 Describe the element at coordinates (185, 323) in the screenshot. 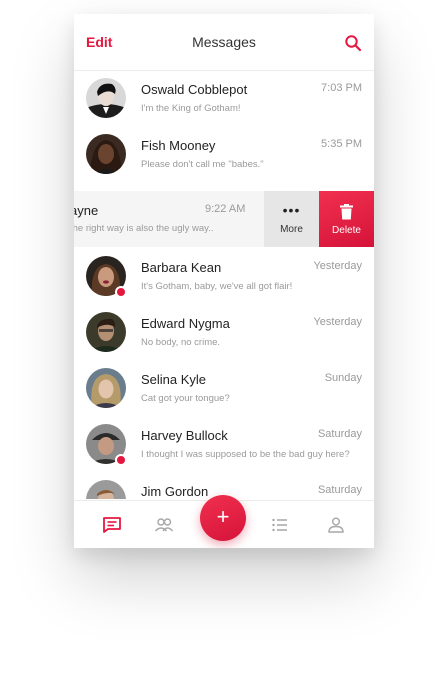

I see `contact-name: Edward Nygma` at that location.